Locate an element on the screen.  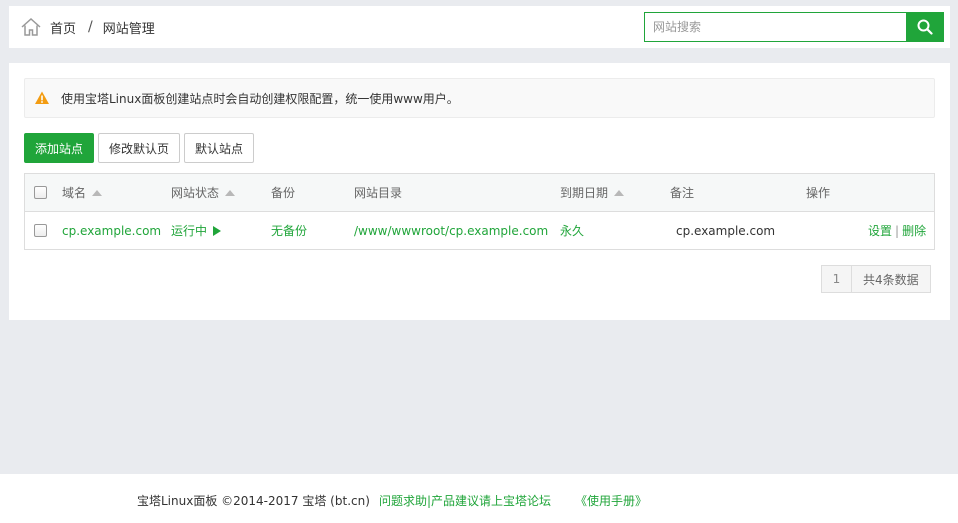
site-expire-link: 永久 is located at coordinates (572, 230).